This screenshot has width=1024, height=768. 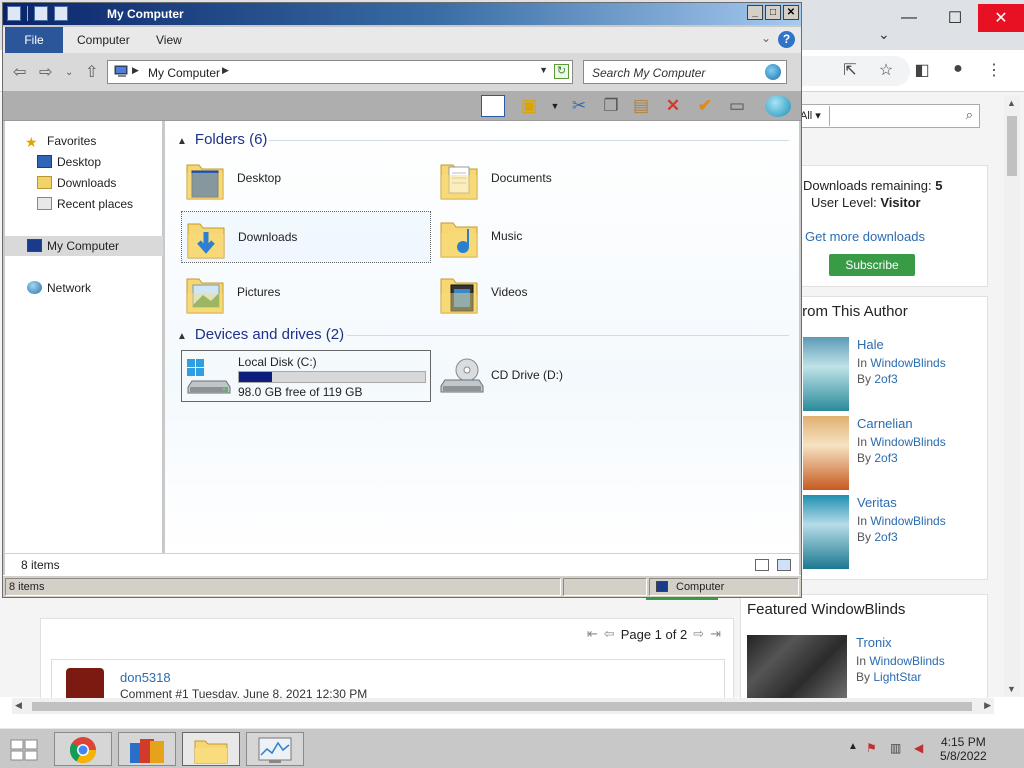 I want to click on nav-network: Network, so click(x=84, y=288).